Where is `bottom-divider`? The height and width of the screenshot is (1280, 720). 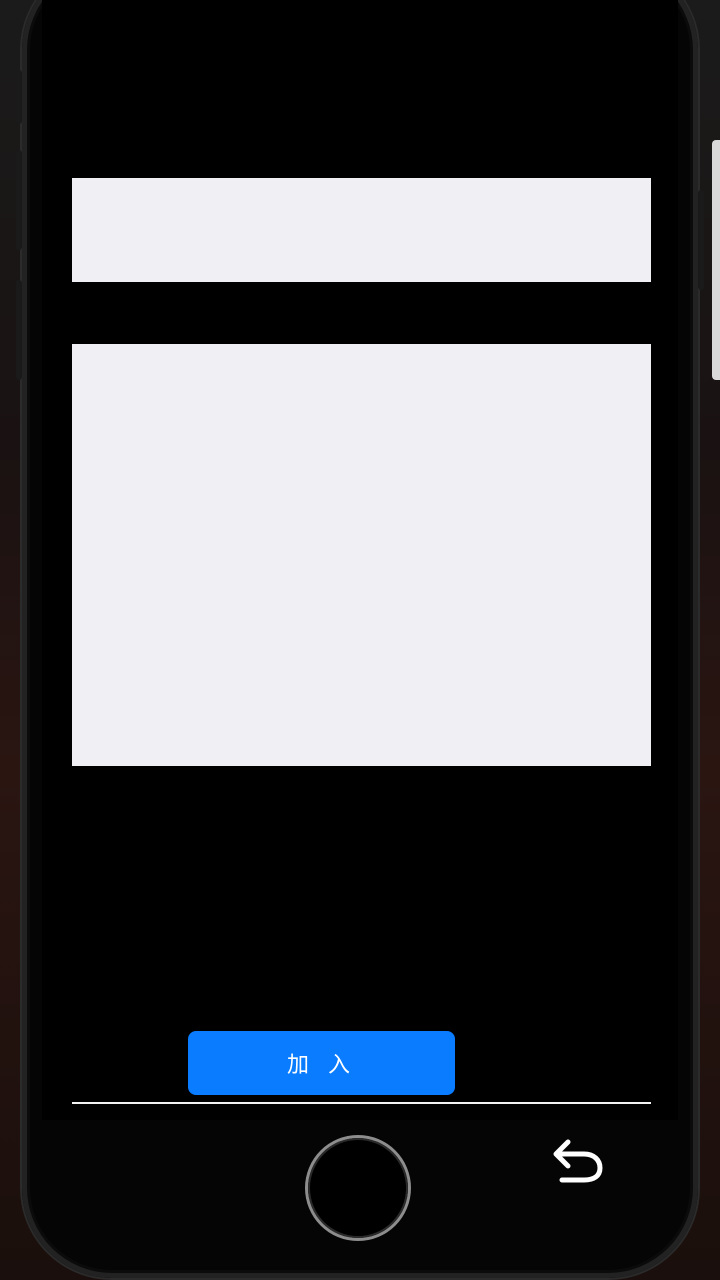
bottom-divider is located at coordinates (361, 1103).